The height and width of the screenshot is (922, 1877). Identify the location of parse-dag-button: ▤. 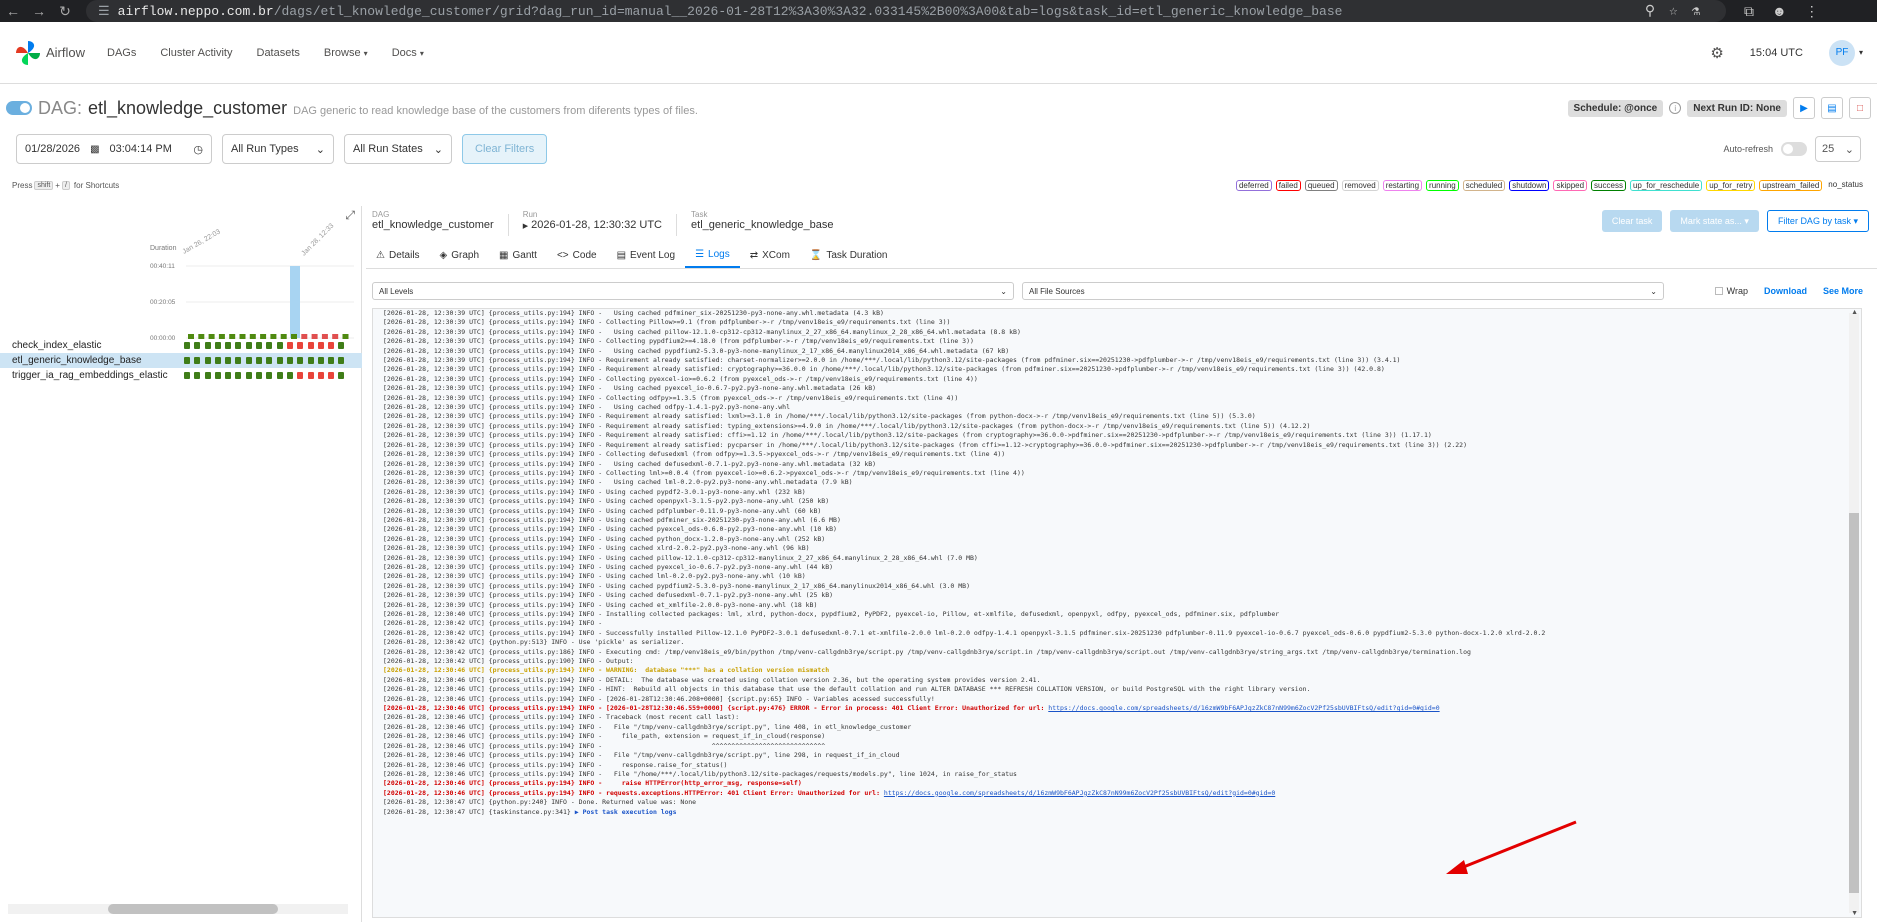
(1832, 108).